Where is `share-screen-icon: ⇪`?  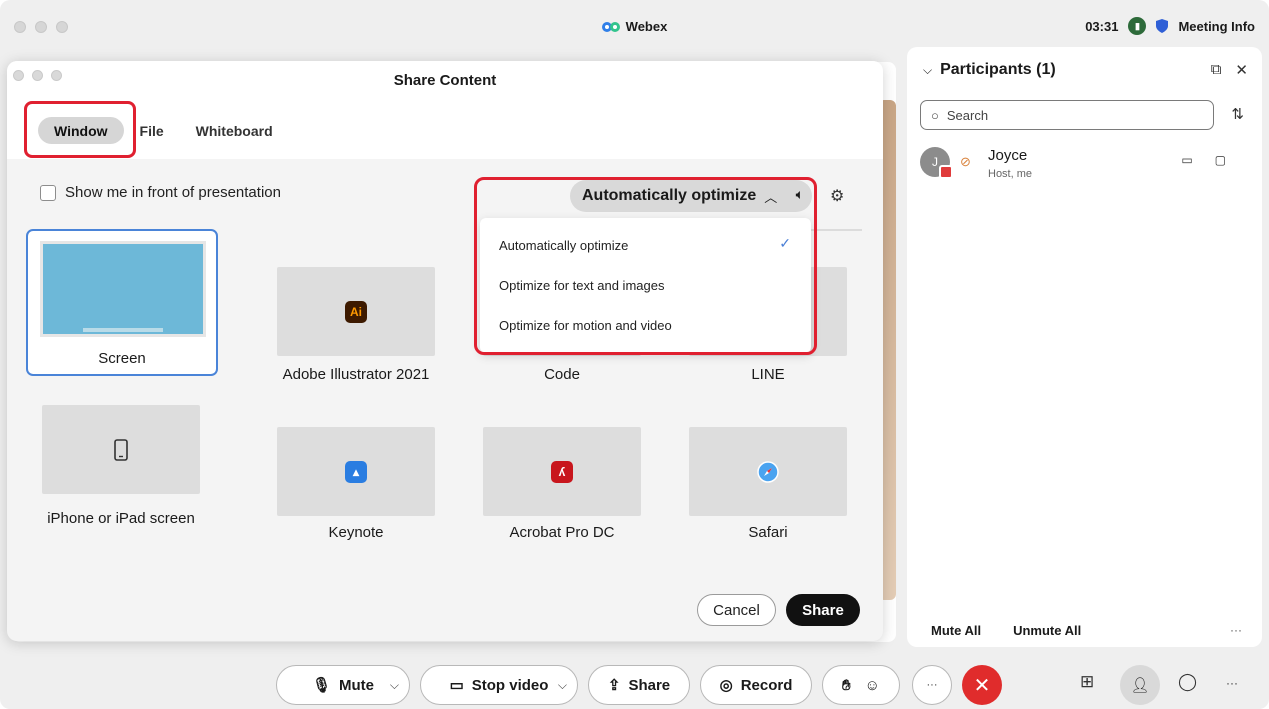
share-screen-icon: ⇪ is located at coordinates (614, 685).